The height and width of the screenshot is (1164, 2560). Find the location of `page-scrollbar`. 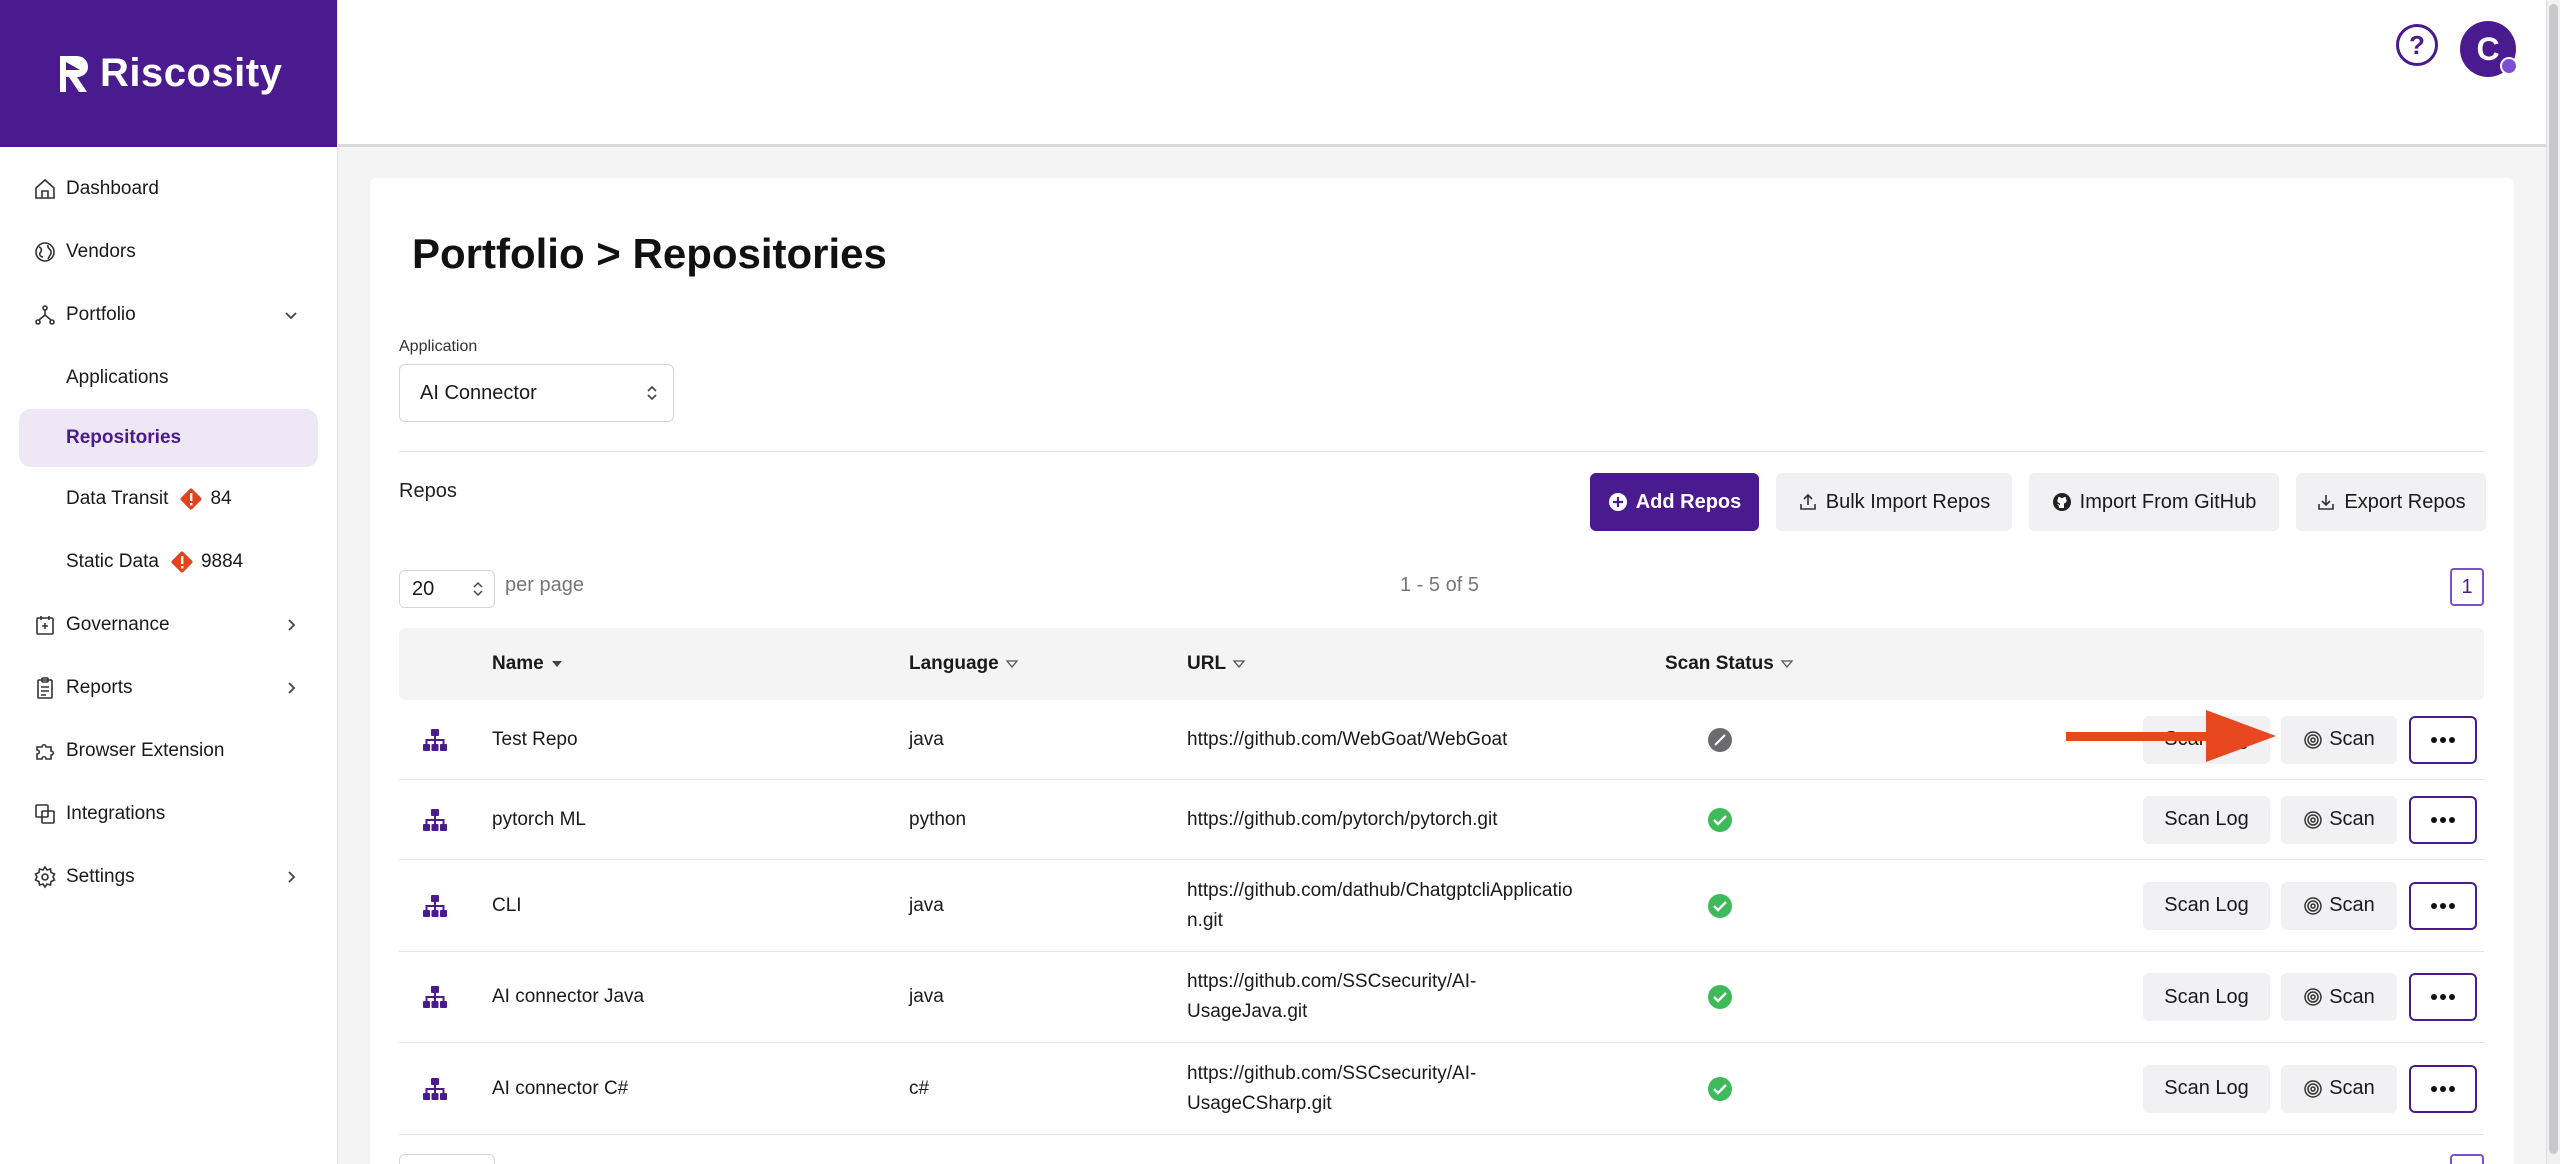

page-scrollbar is located at coordinates (2553, 582).